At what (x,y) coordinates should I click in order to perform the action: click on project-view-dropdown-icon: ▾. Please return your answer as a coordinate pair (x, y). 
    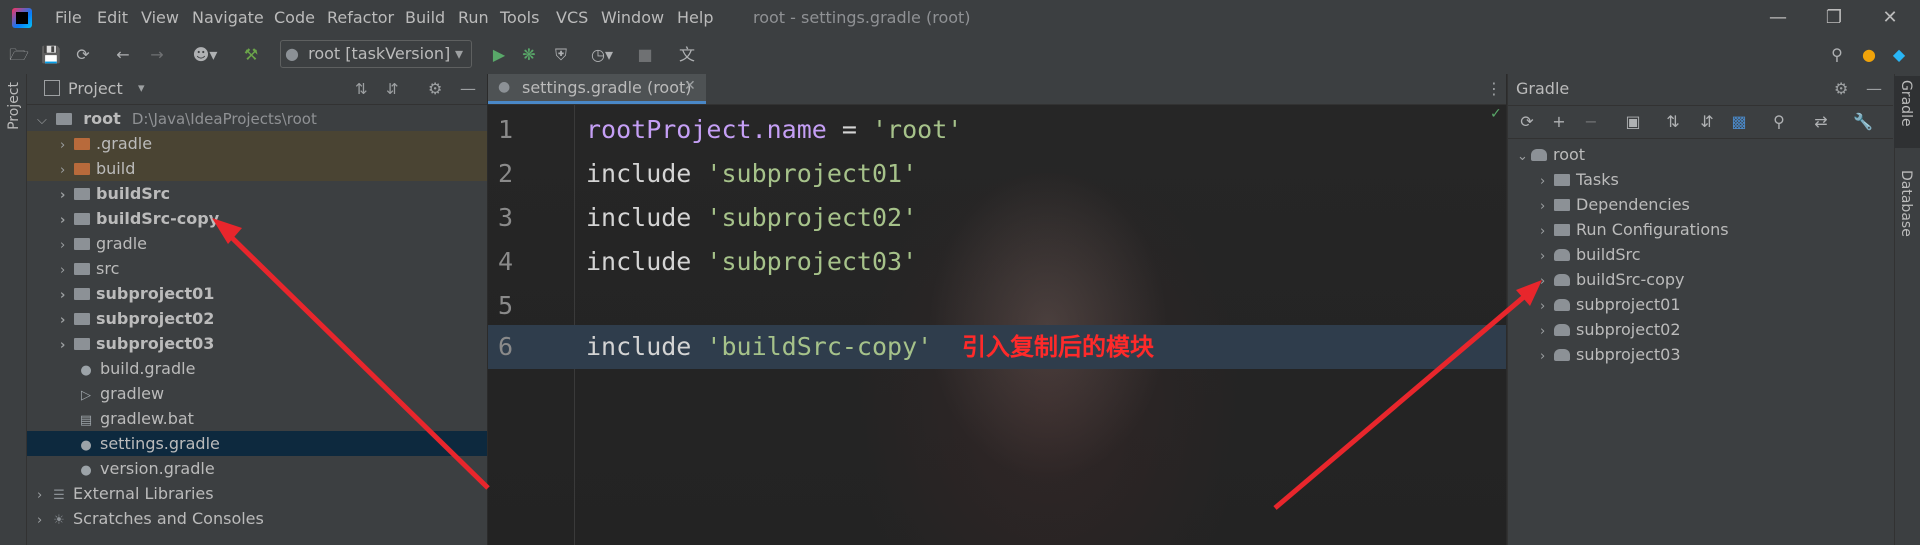
    Looking at the image, I should click on (141, 89).